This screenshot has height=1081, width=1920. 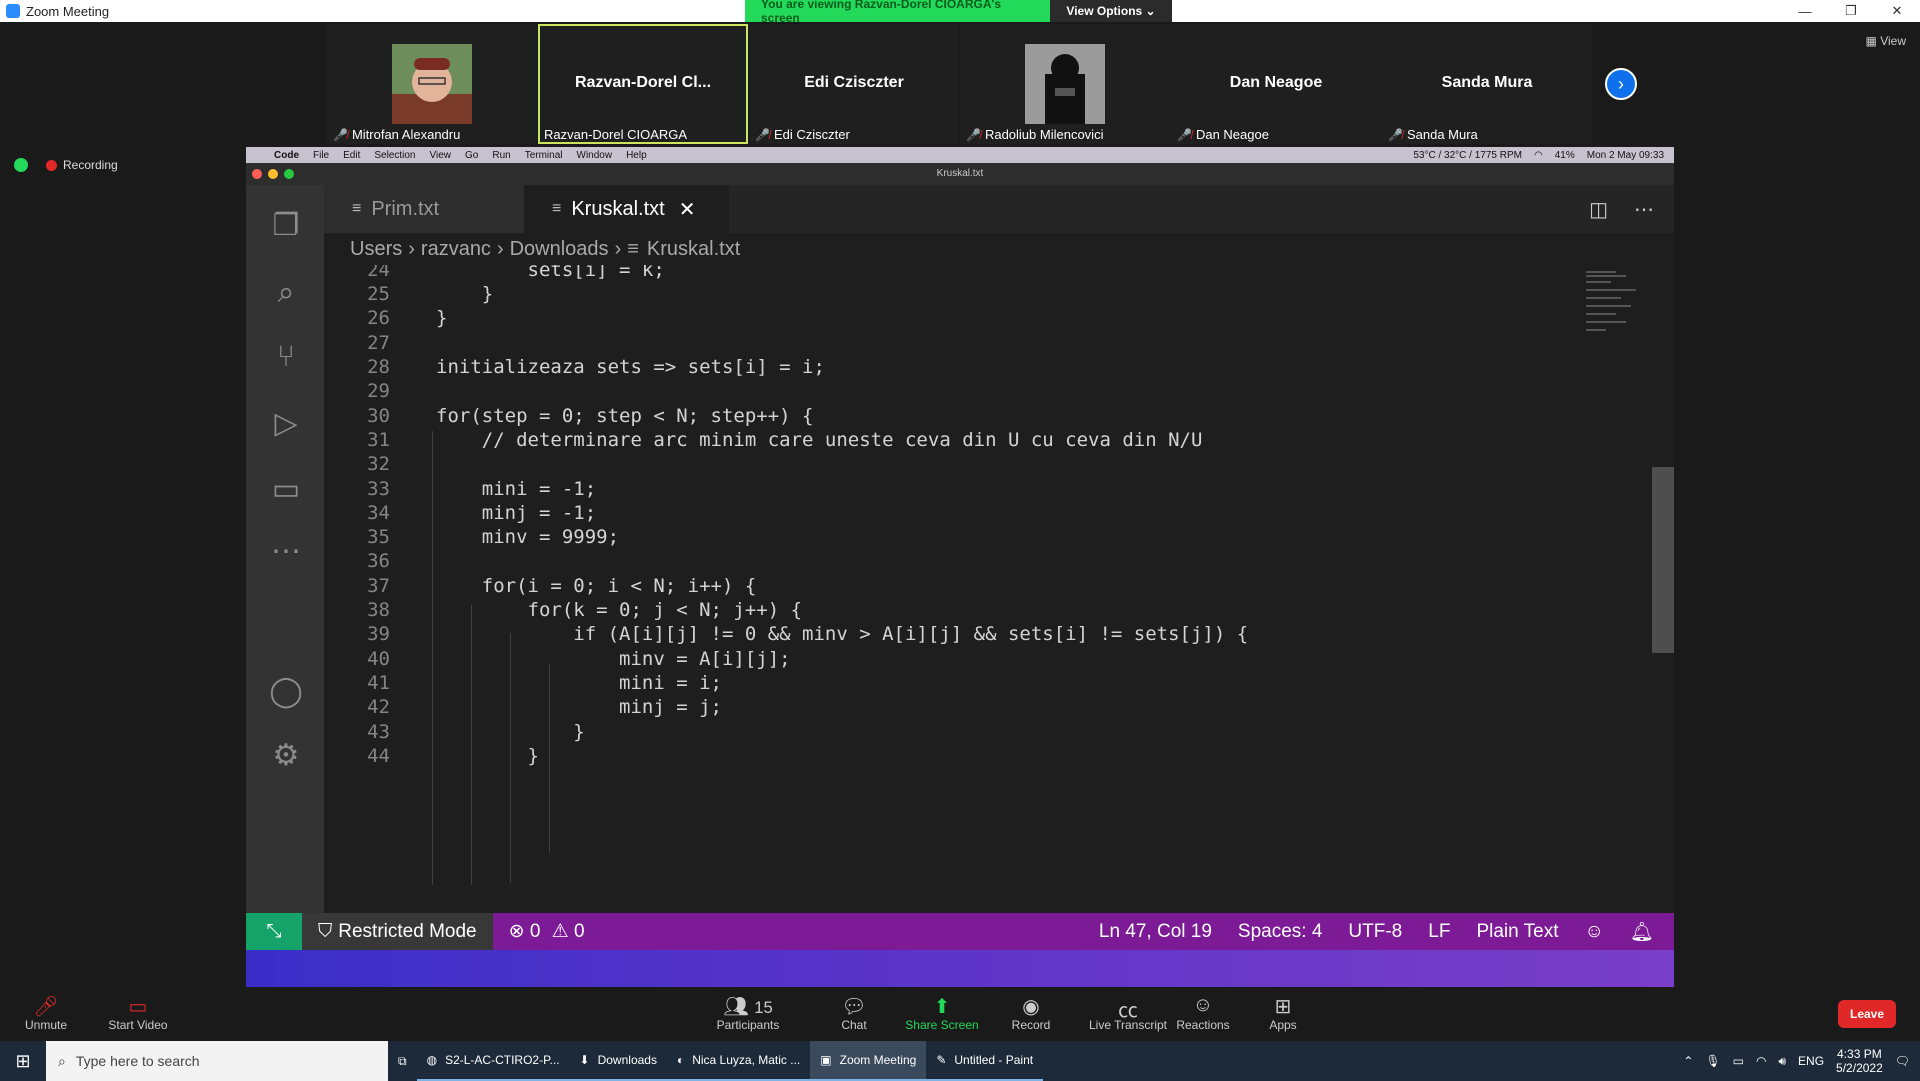 I want to click on security-shield-icon, so click(x=21, y=165).